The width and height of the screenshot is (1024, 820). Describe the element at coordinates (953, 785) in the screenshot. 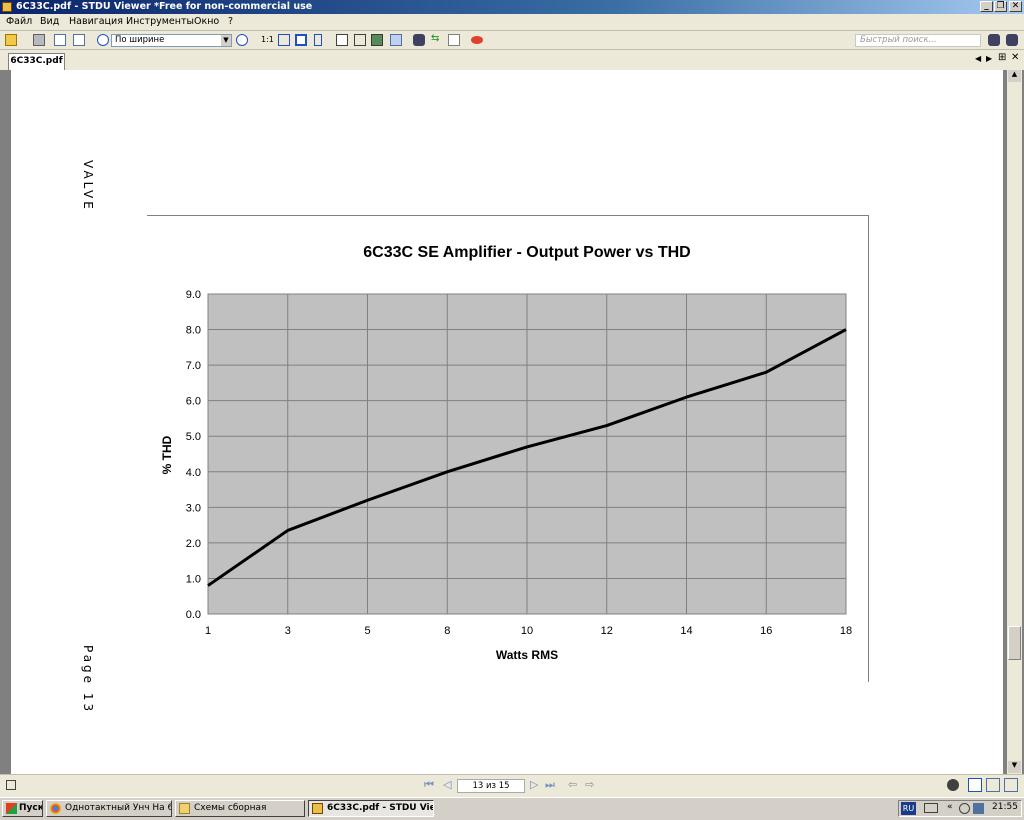

I see `settings-icon` at that location.